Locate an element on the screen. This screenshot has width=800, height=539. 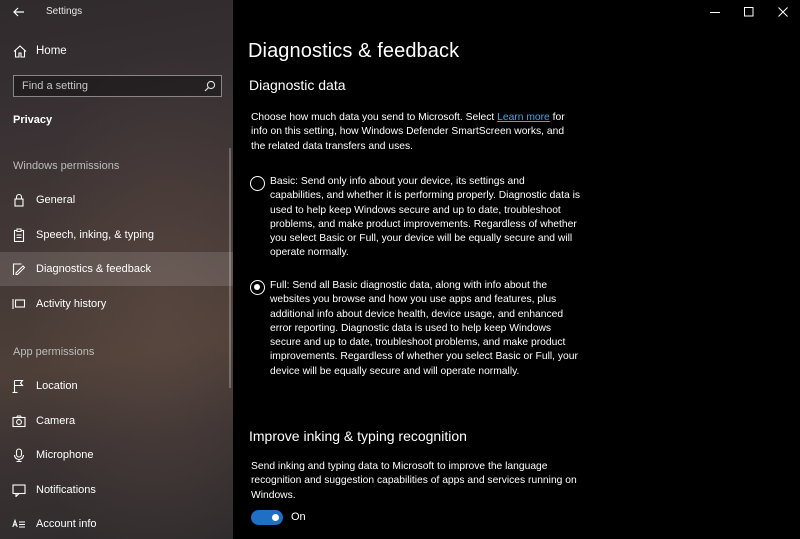
group-label-app-permissions: App permissions is located at coordinates (54, 352).